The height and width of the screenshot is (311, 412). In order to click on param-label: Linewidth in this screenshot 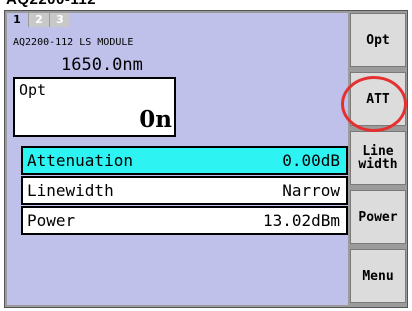, I will do `click(70, 190)`.